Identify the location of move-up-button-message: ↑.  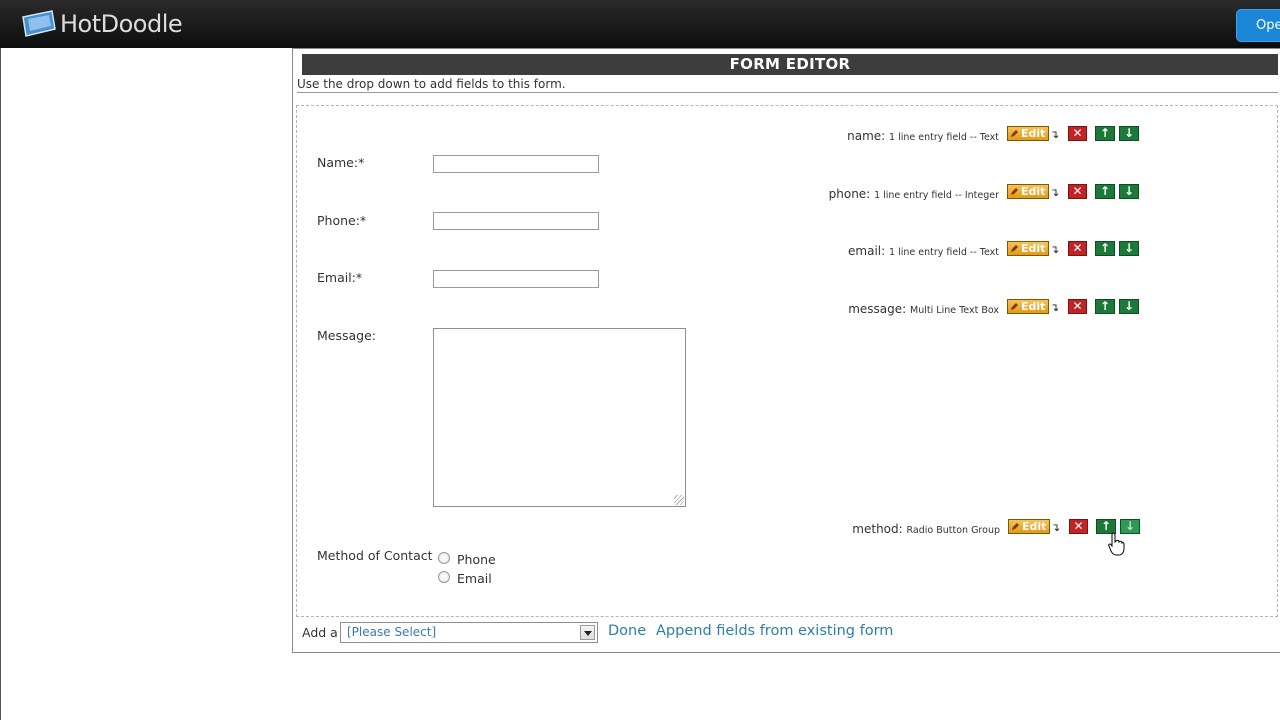
(1105, 306).